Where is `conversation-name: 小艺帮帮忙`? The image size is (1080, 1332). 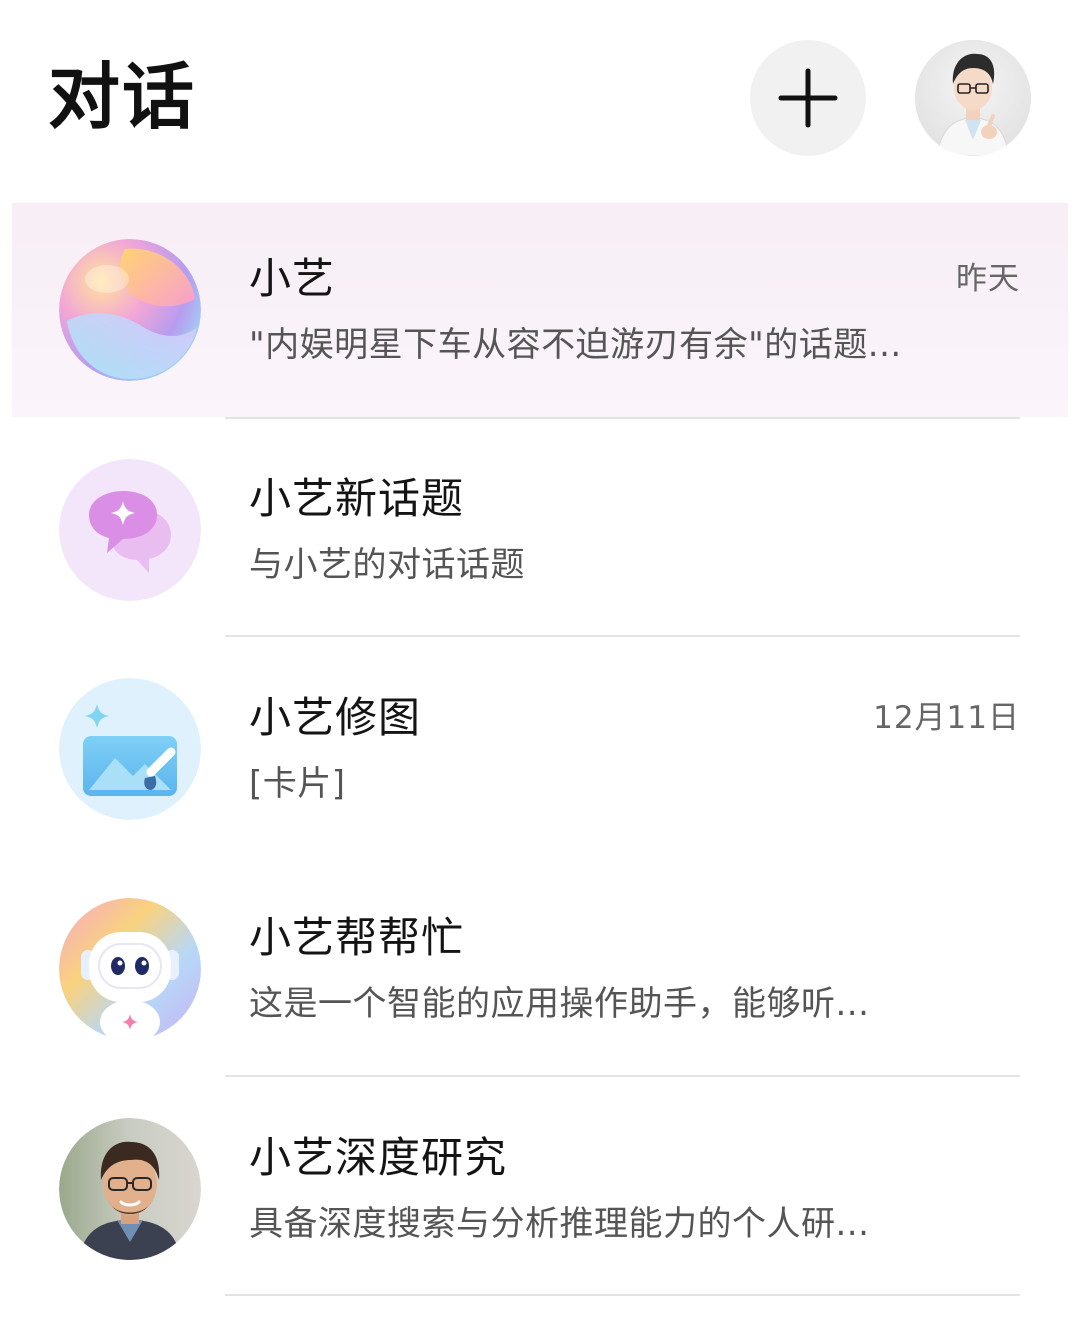 conversation-name: 小艺帮帮忙 is located at coordinates (357, 937).